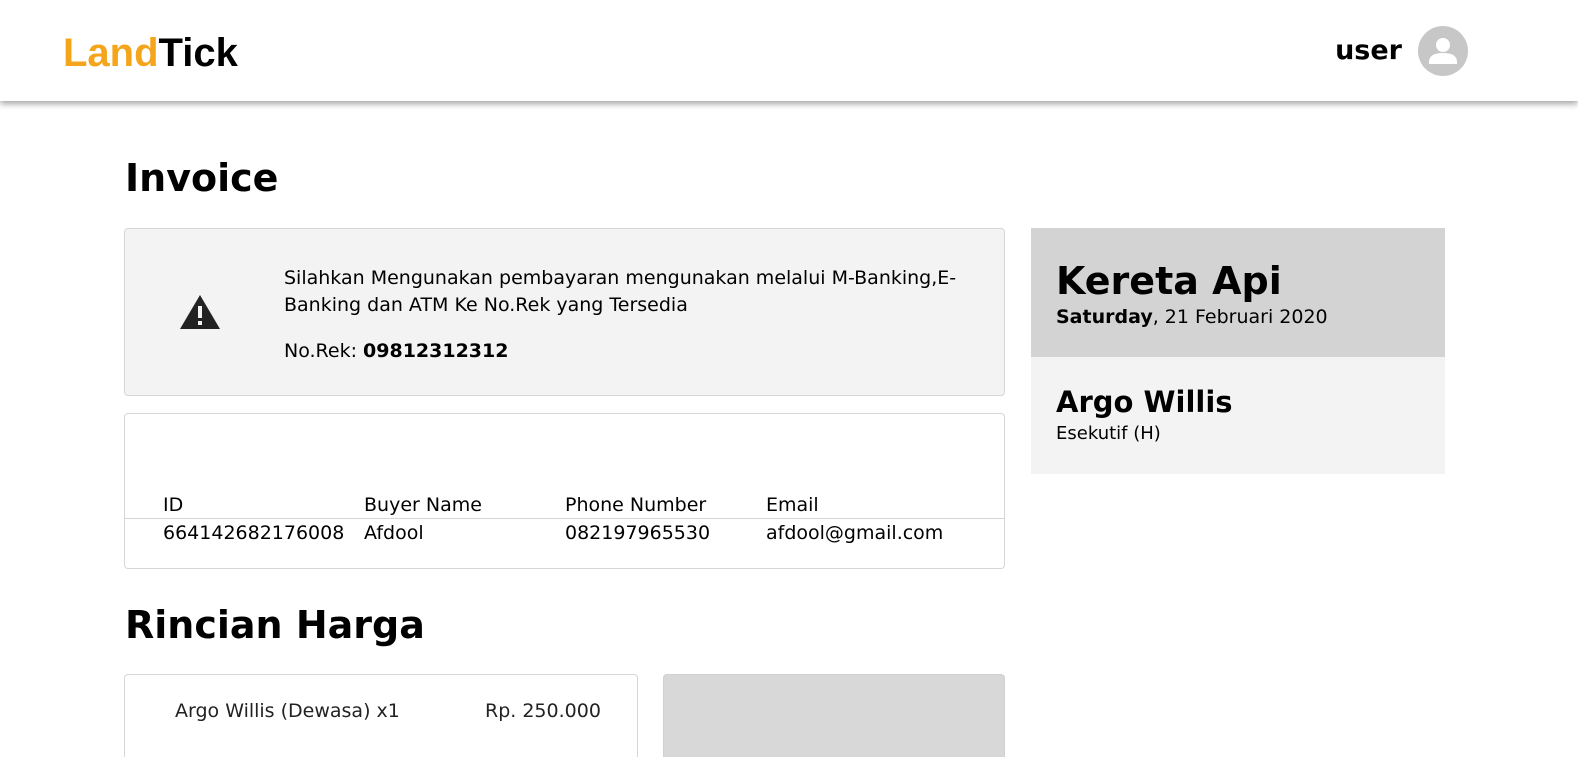  Describe the element at coordinates (834, 715) in the screenshot. I see `price-total-box` at that location.